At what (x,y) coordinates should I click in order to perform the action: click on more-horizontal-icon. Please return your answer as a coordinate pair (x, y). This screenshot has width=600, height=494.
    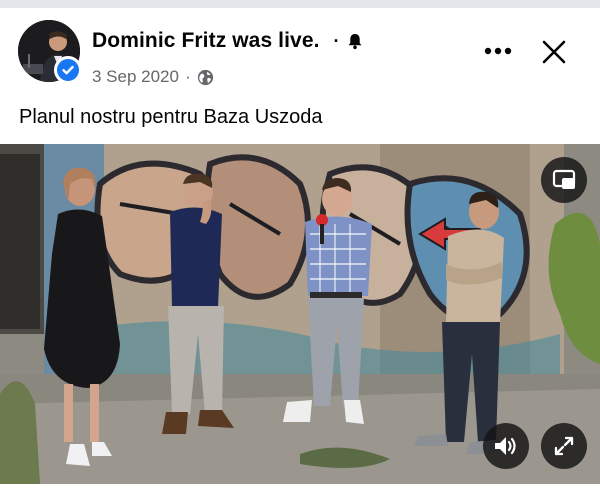
    Looking at the image, I should click on (498, 51).